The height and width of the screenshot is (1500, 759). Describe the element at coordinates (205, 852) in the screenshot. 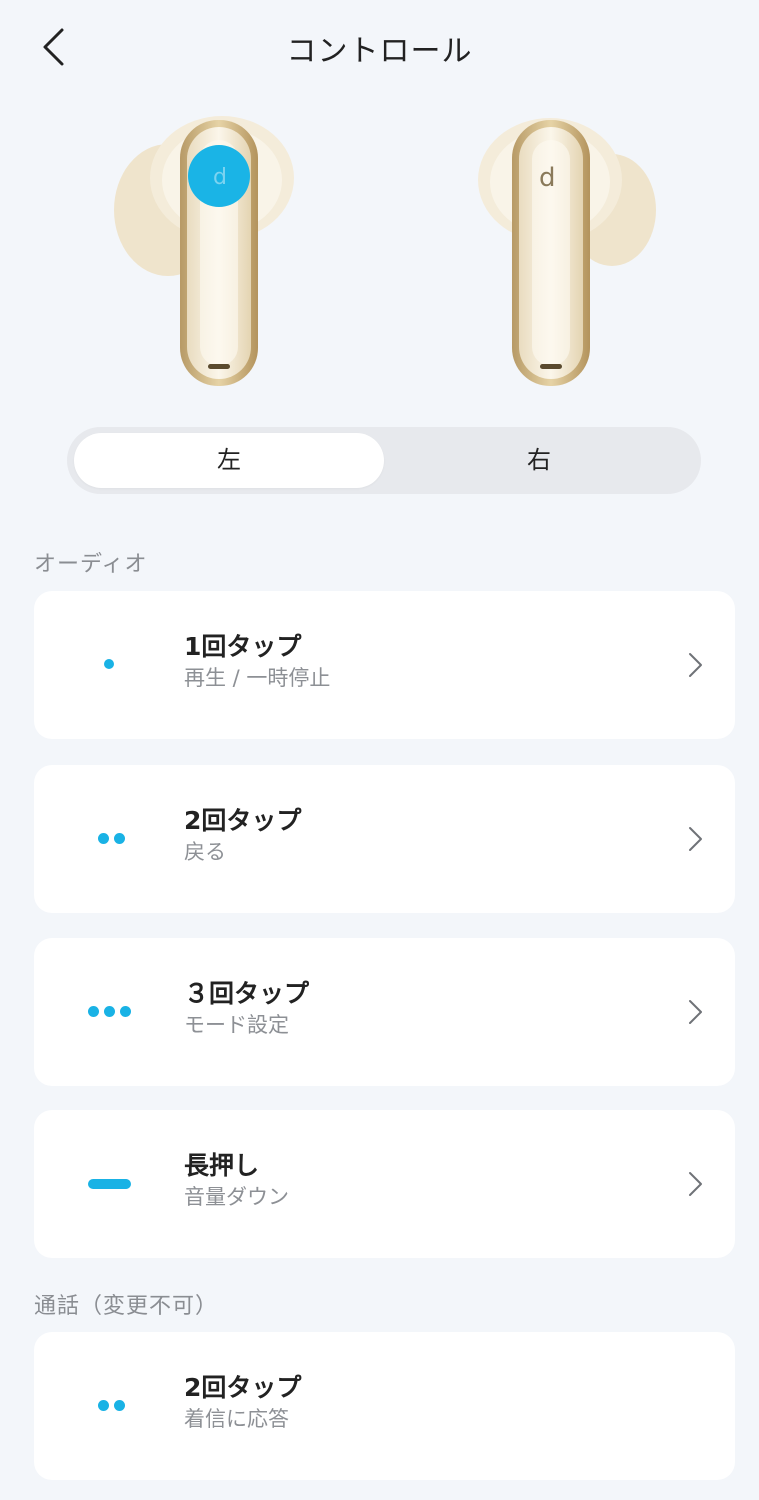

I see `control-item-value: 戻る` at that location.